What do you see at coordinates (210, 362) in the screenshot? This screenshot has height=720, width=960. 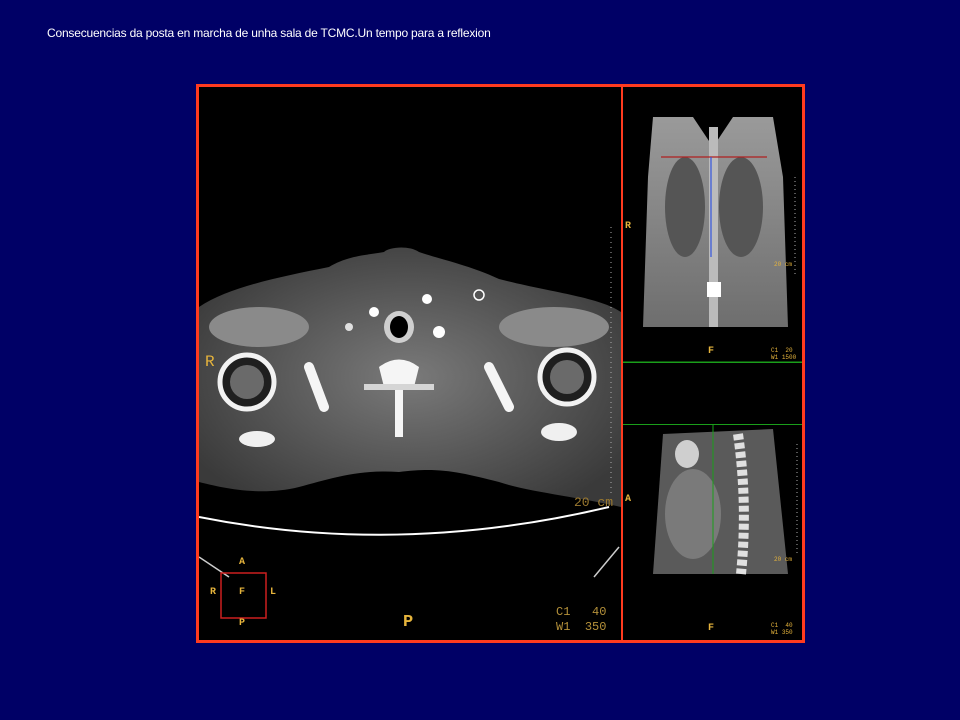 I see `axial-side-label: R` at bounding box center [210, 362].